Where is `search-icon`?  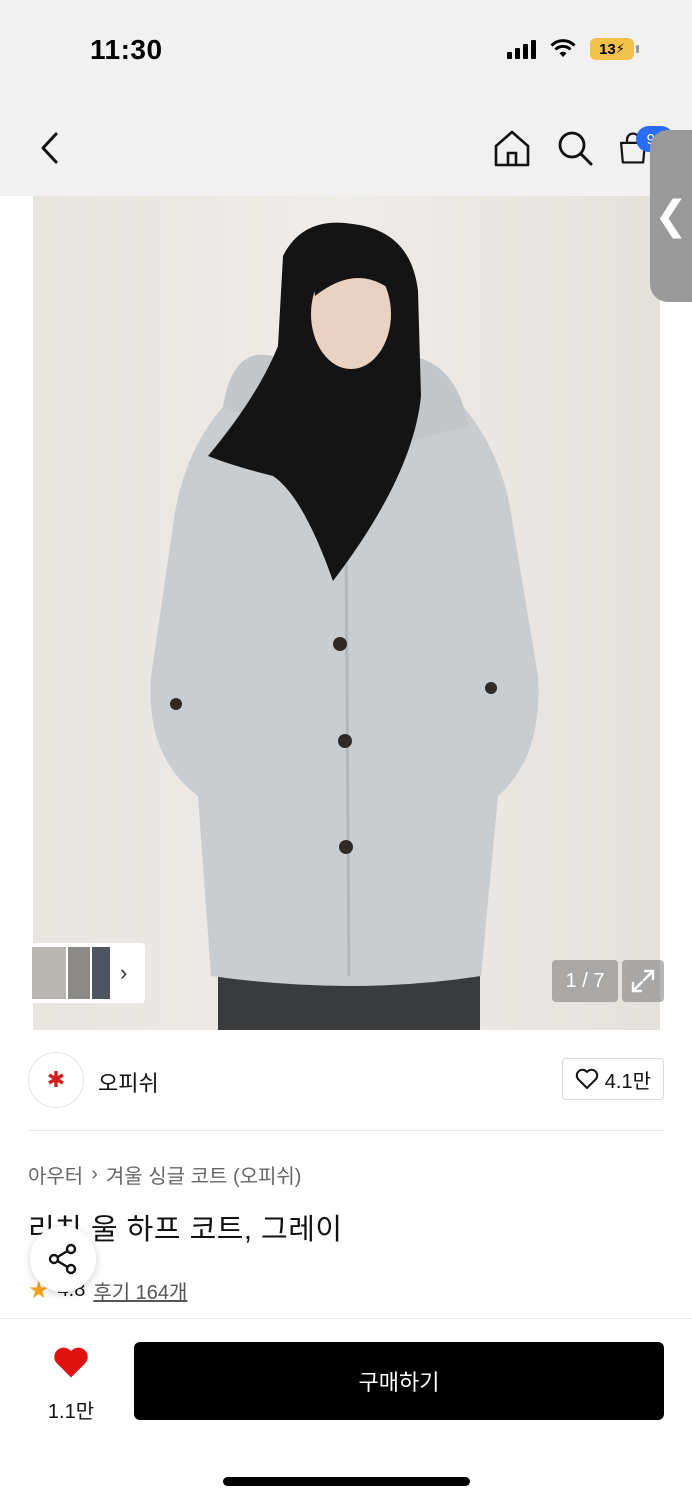 search-icon is located at coordinates (575, 148).